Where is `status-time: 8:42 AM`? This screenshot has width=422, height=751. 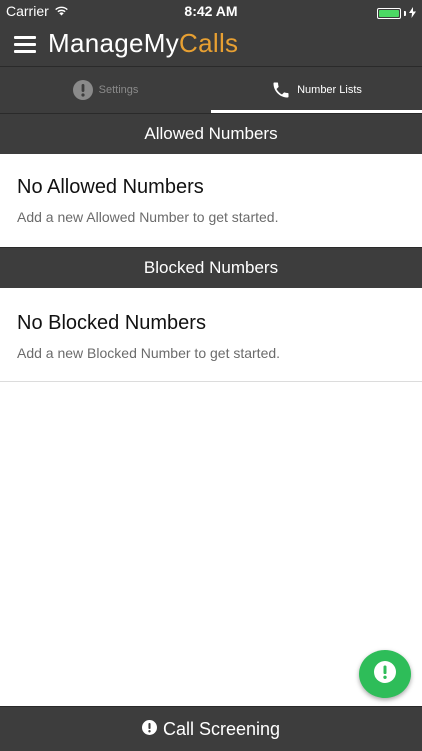 status-time: 8:42 AM is located at coordinates (211, 11).